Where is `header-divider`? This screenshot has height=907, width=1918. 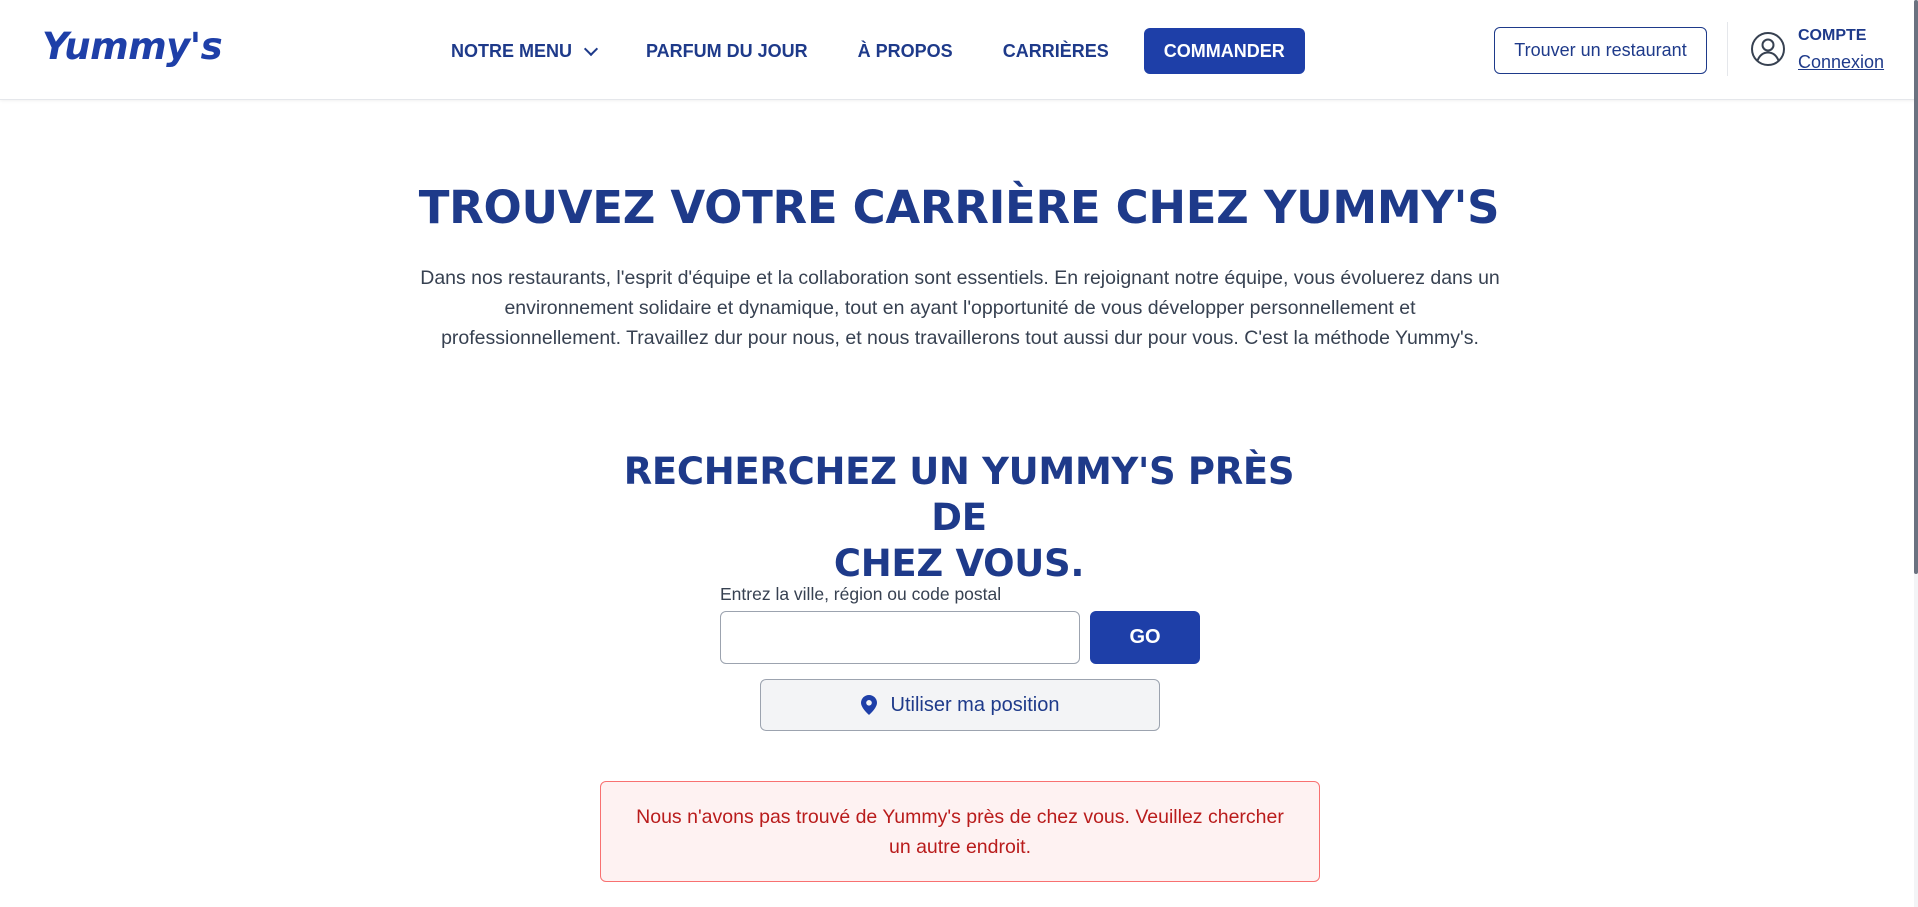
header-divider is located at coordinates (1727, 49).